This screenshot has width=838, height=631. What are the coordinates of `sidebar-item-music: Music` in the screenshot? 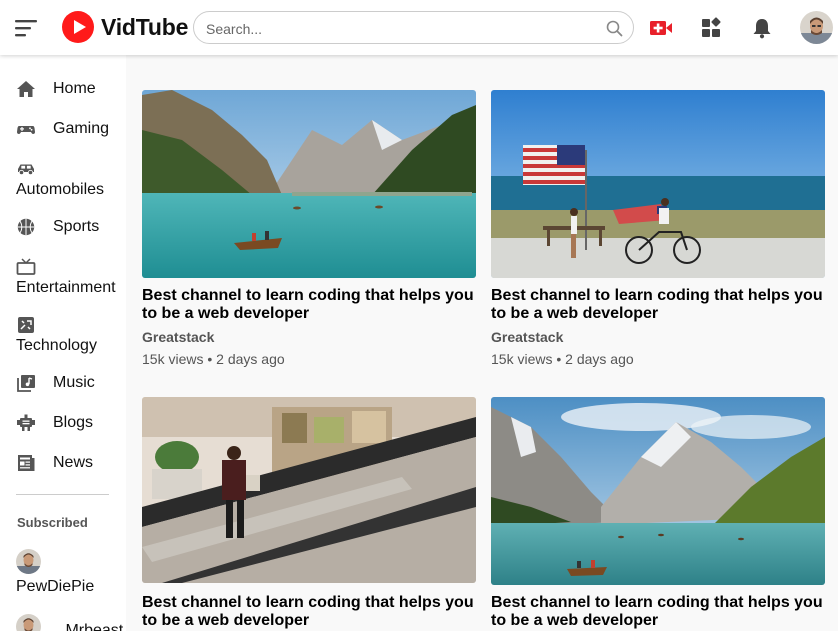 It's located at (69, 383).